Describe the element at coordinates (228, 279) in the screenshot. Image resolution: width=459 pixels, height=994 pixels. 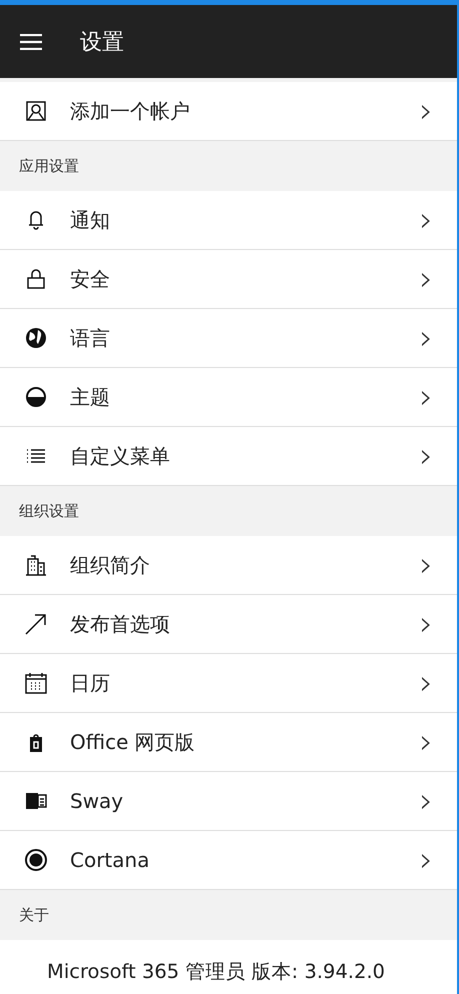
I see `settings-item: 安全 ›` at that location.